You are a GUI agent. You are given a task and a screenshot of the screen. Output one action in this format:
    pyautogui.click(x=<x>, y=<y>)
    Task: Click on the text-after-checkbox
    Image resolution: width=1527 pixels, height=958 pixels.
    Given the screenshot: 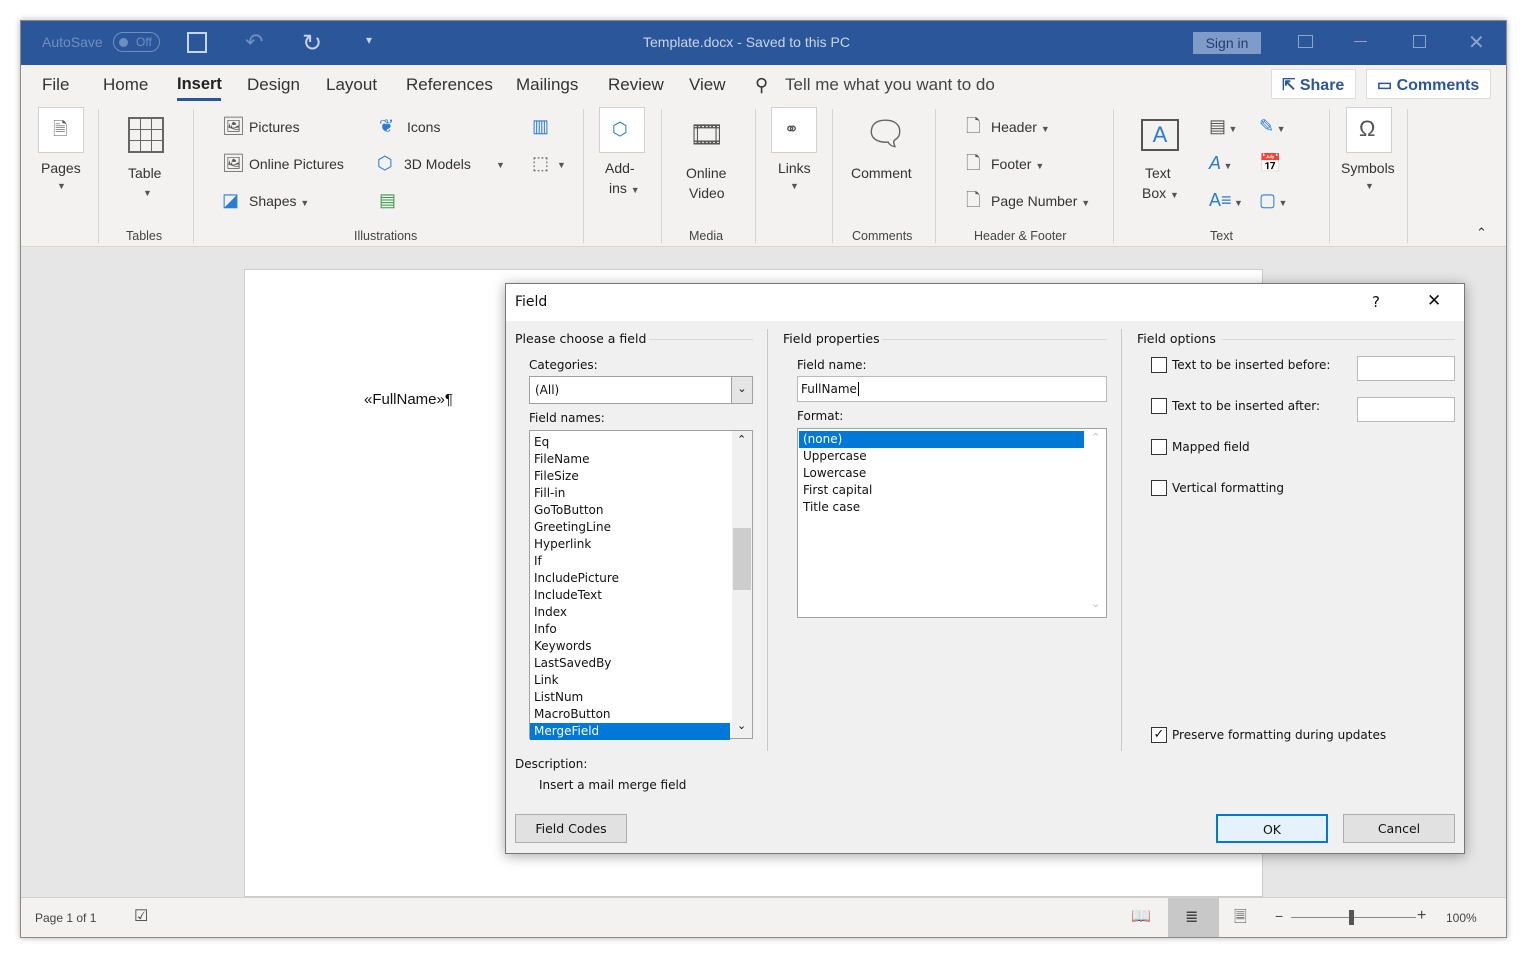 What is the action you would take?
    pyautogui.click(x=1159, y=406)
    